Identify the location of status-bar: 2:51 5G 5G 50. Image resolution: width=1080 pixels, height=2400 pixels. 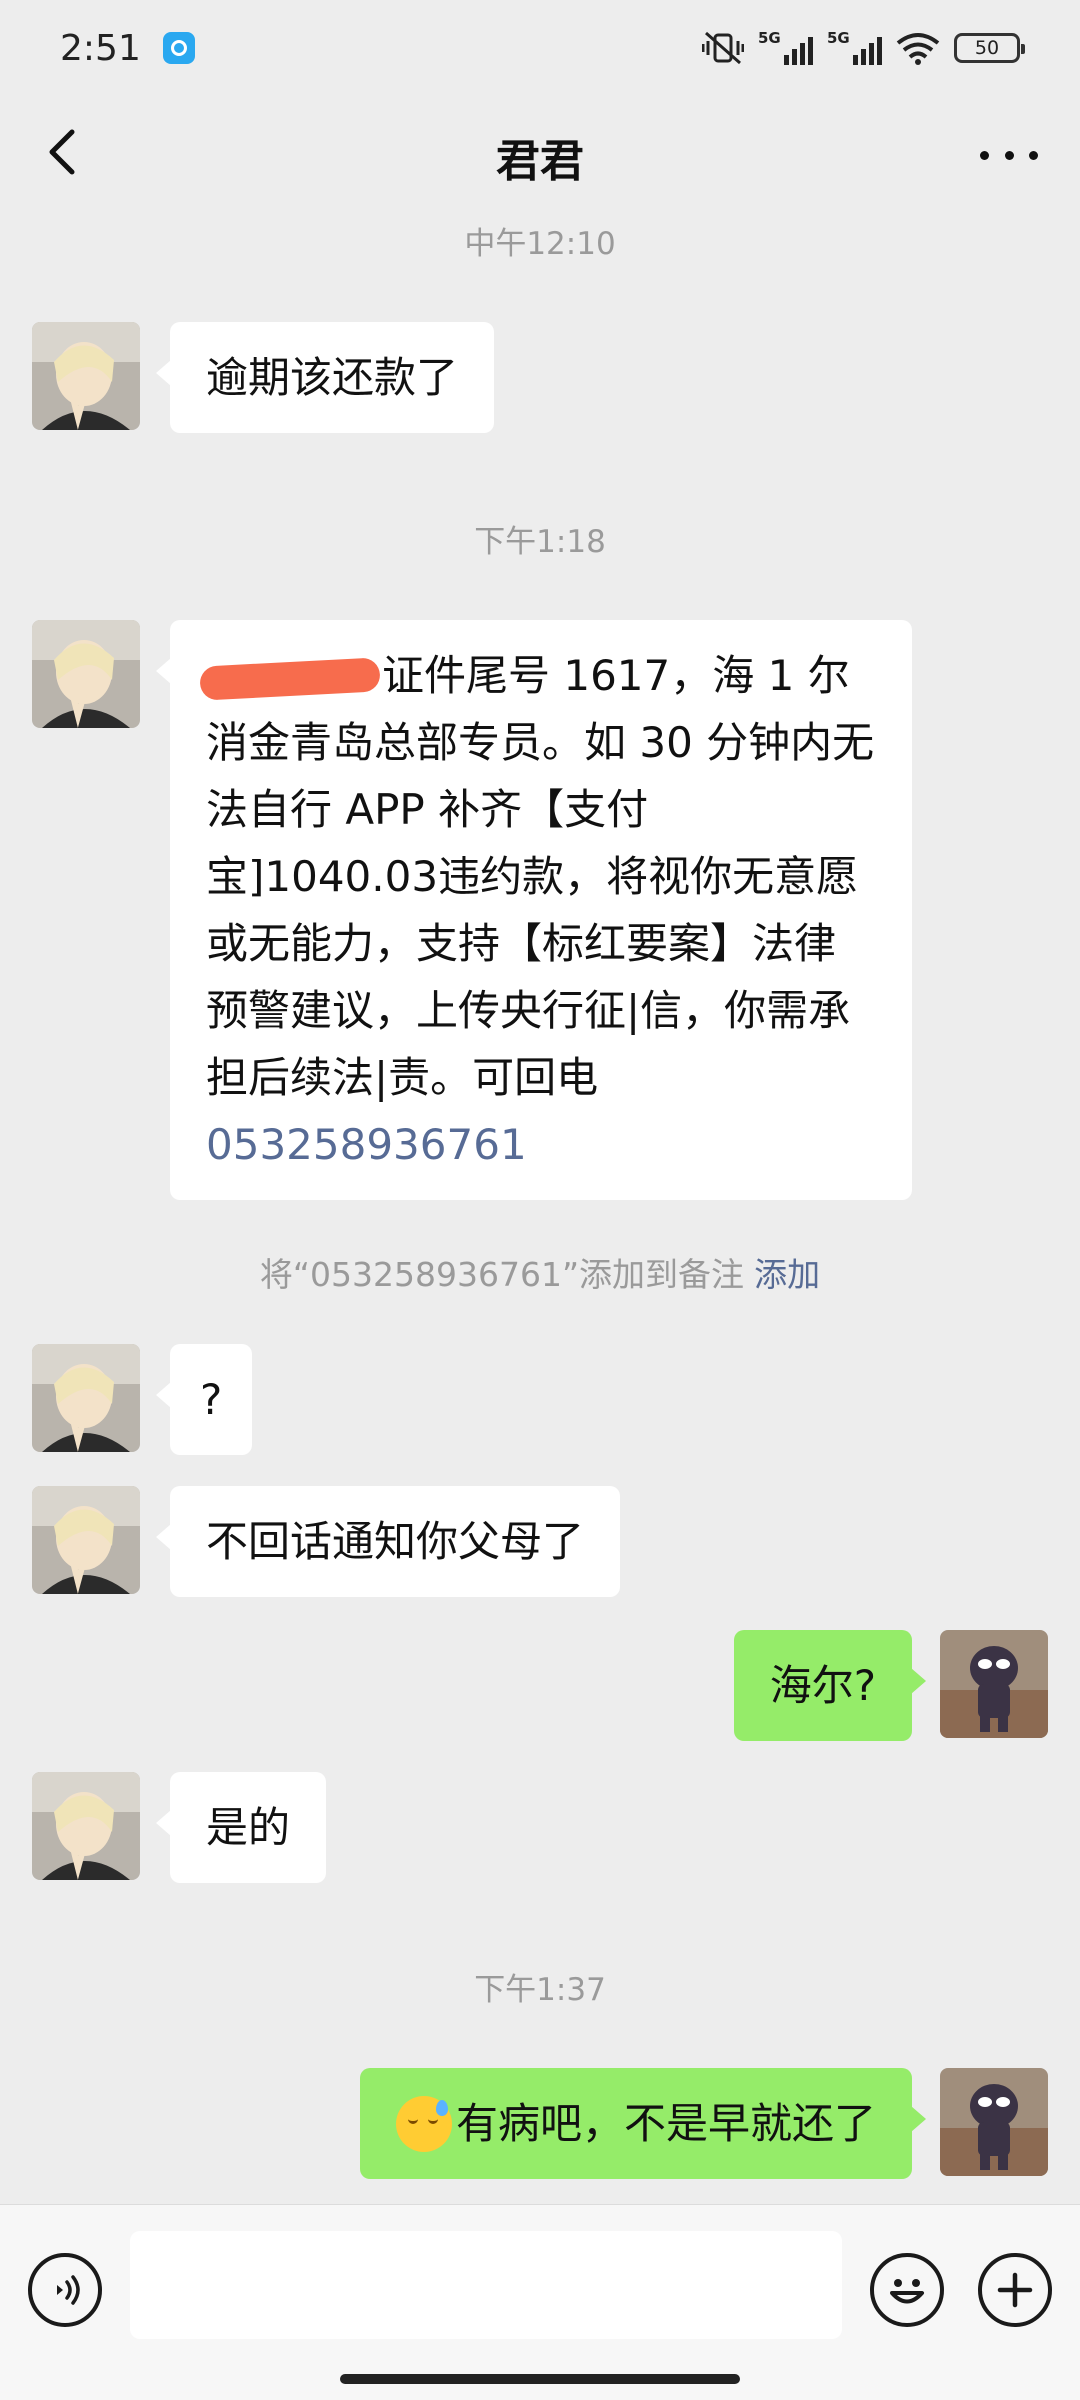
(540, 48).